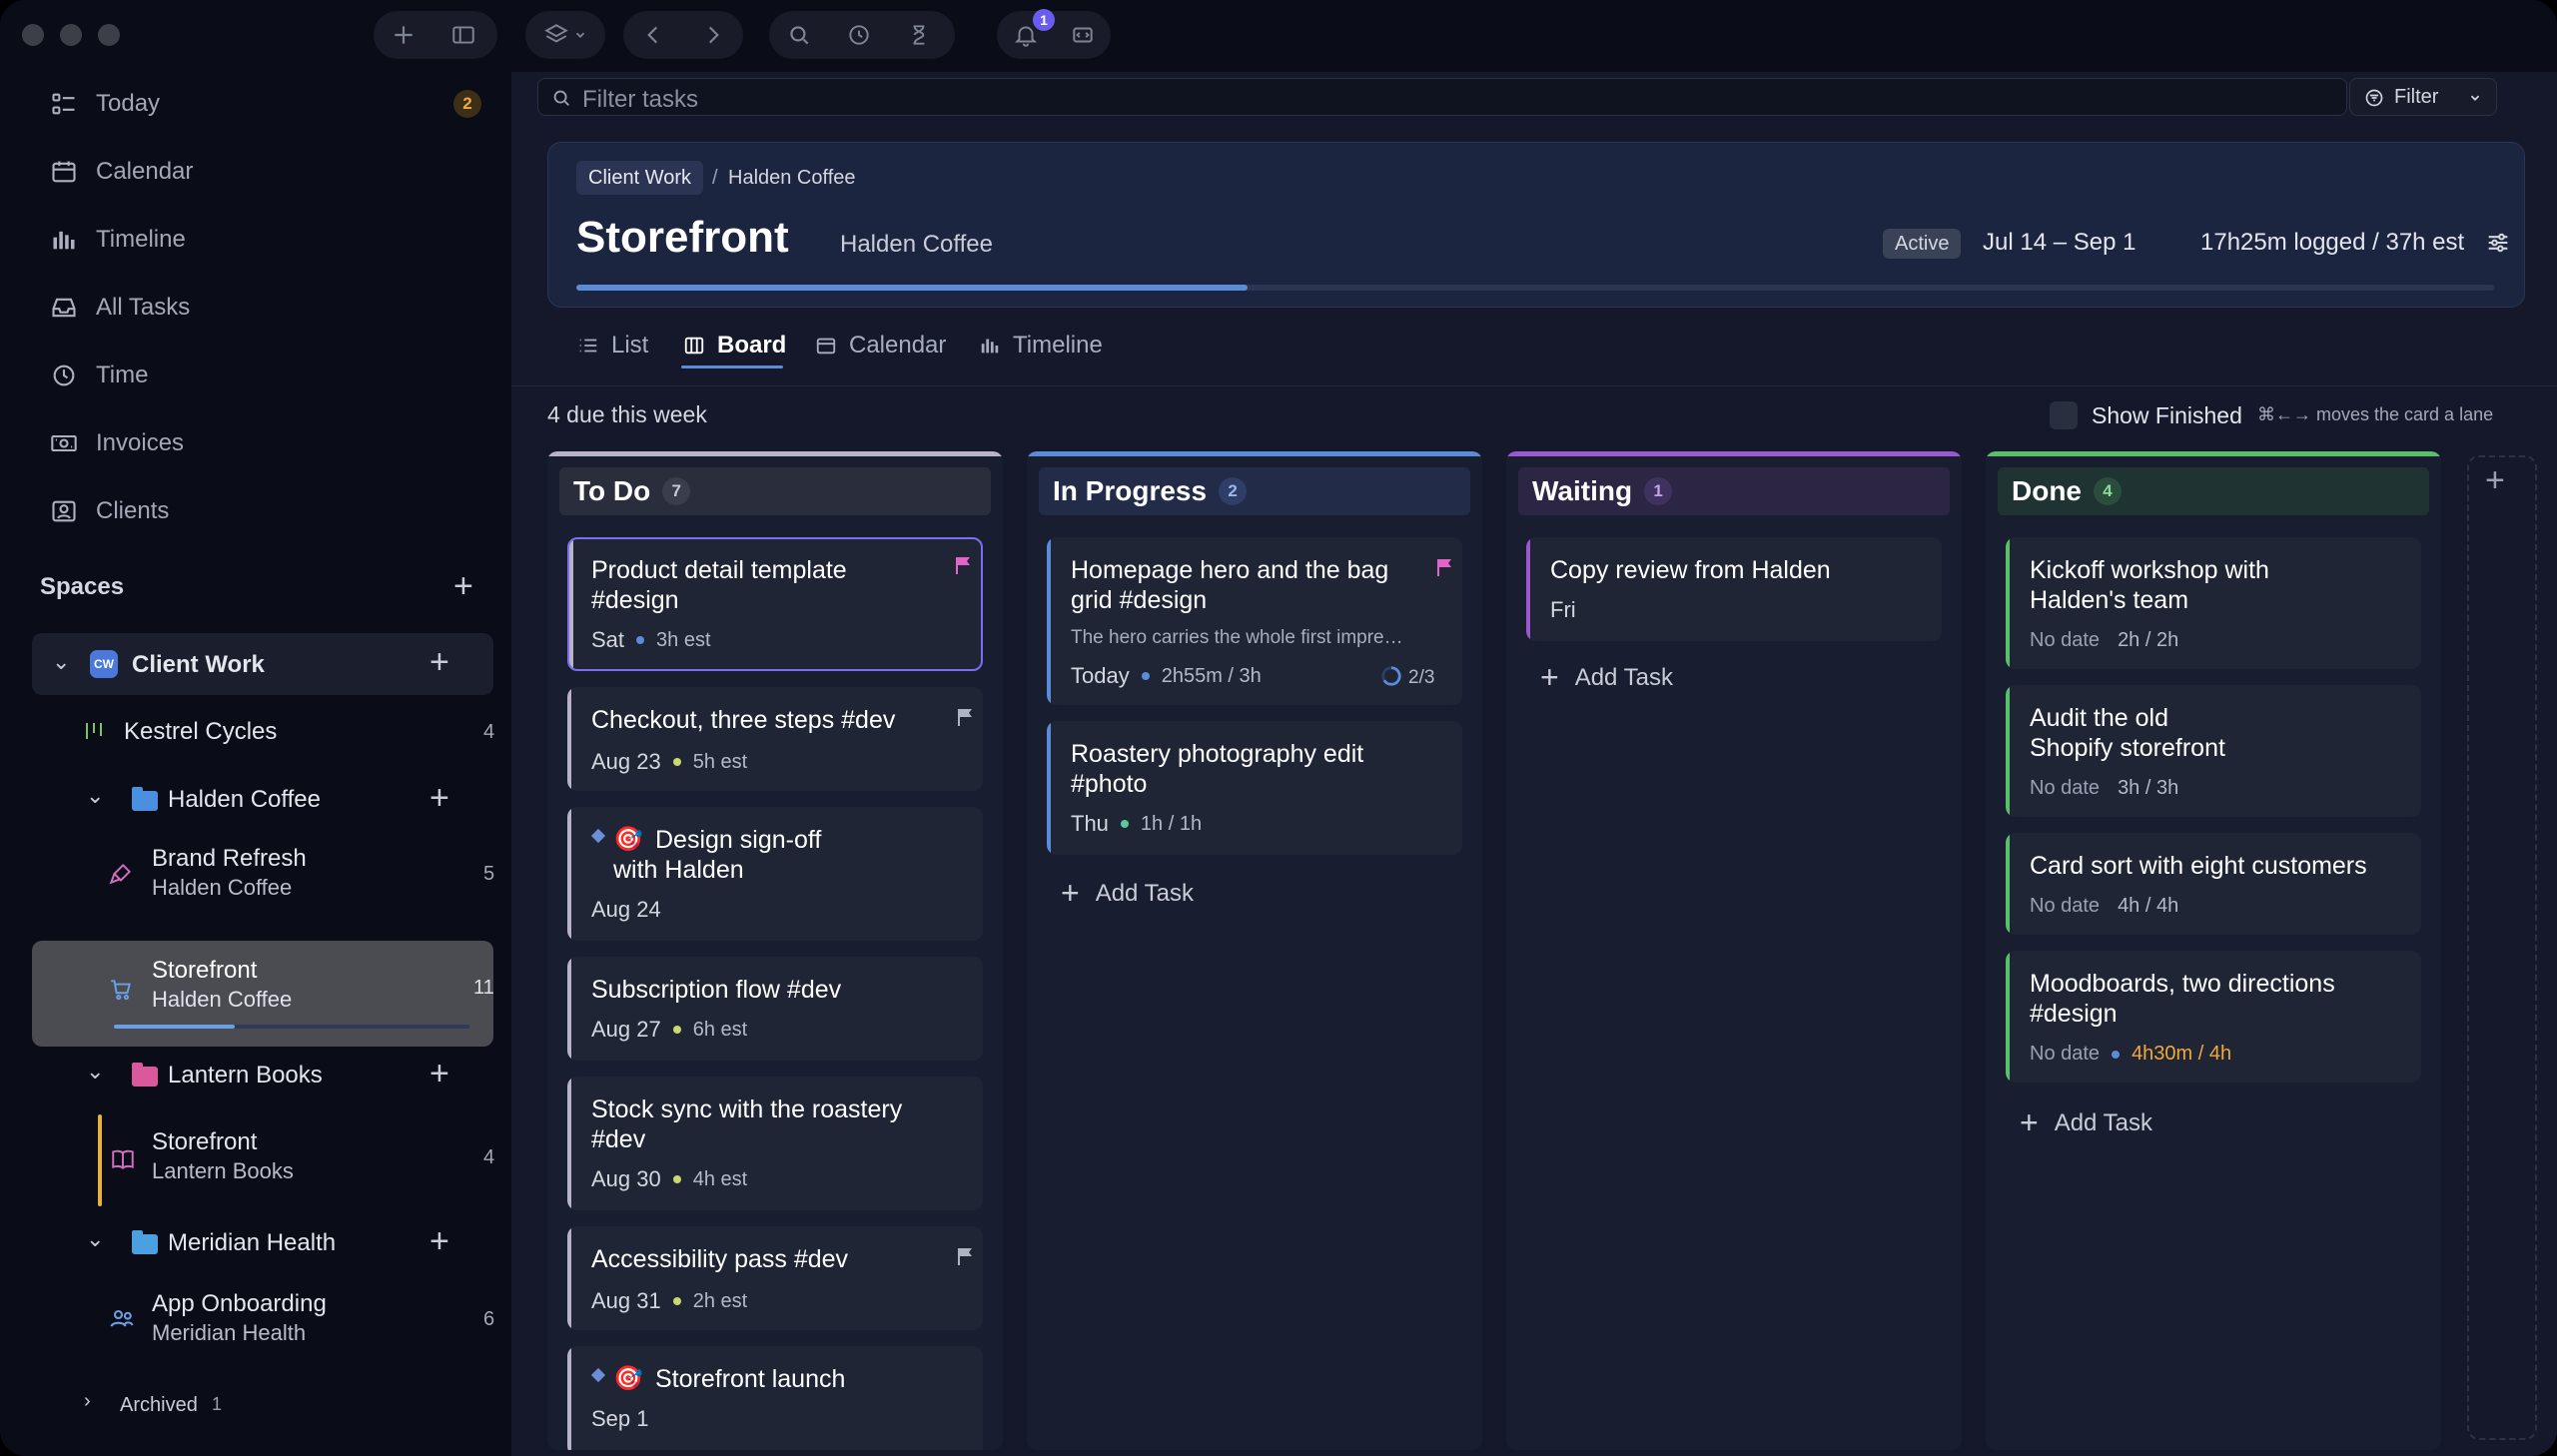  I want to click on task-card: 🎯 Storefront launch Sep 1, so click(775, 1398).